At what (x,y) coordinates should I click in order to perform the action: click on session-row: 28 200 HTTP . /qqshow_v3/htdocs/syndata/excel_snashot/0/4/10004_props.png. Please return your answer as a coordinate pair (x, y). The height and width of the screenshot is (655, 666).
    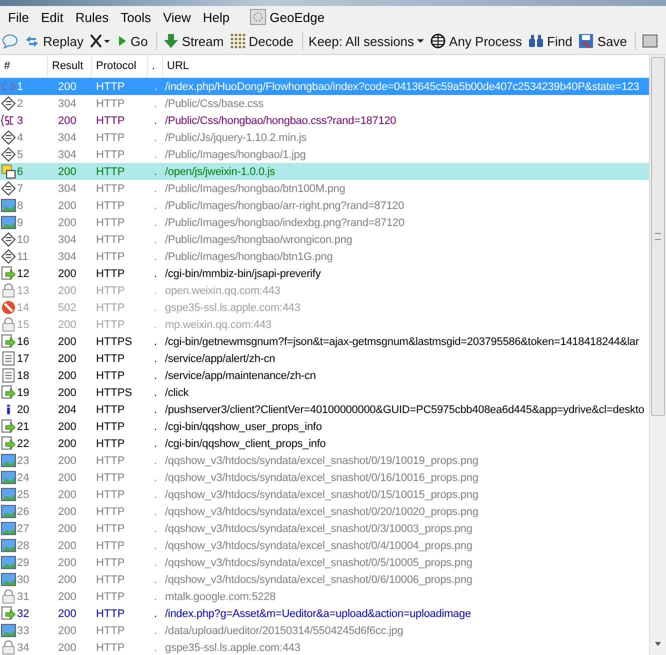
    Looking at the image, I should click on (324, 545).